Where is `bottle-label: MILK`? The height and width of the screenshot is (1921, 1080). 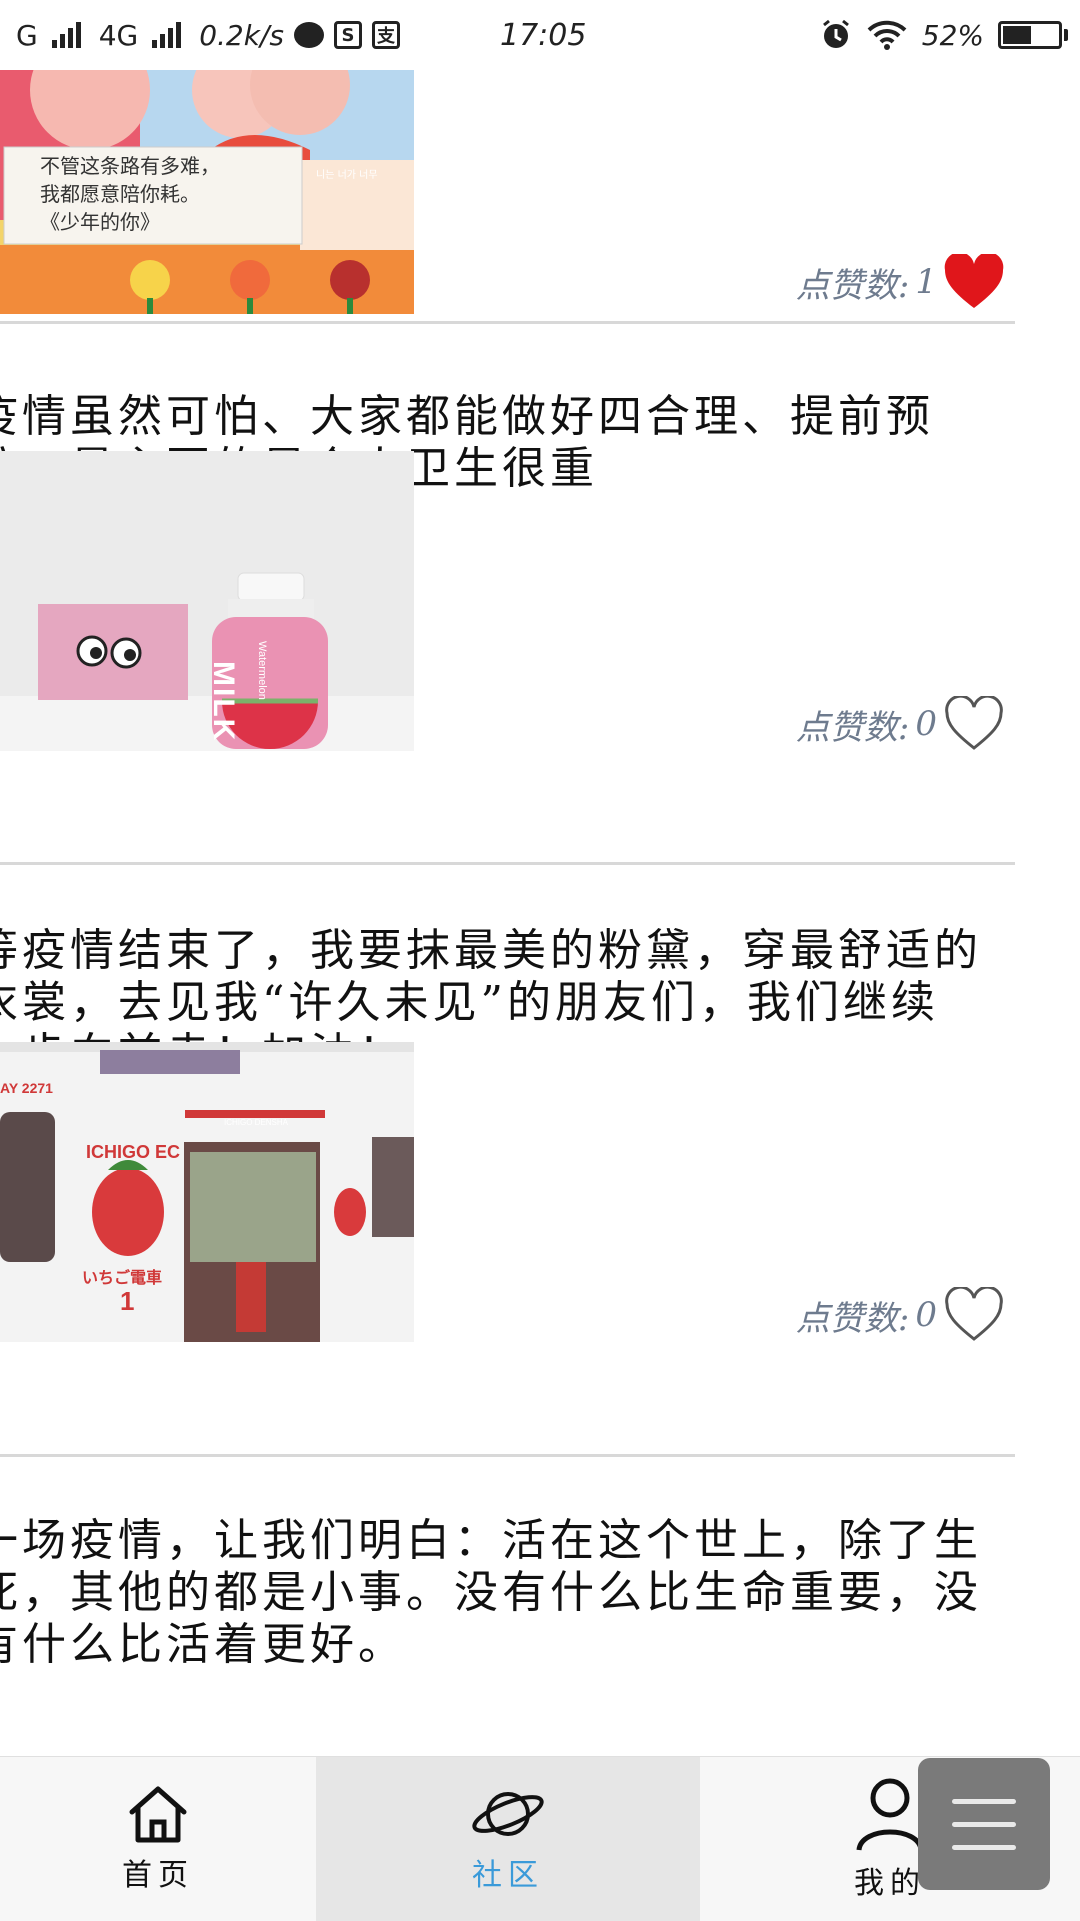
bottle-label: MILK is located at coordinates (223, 702).